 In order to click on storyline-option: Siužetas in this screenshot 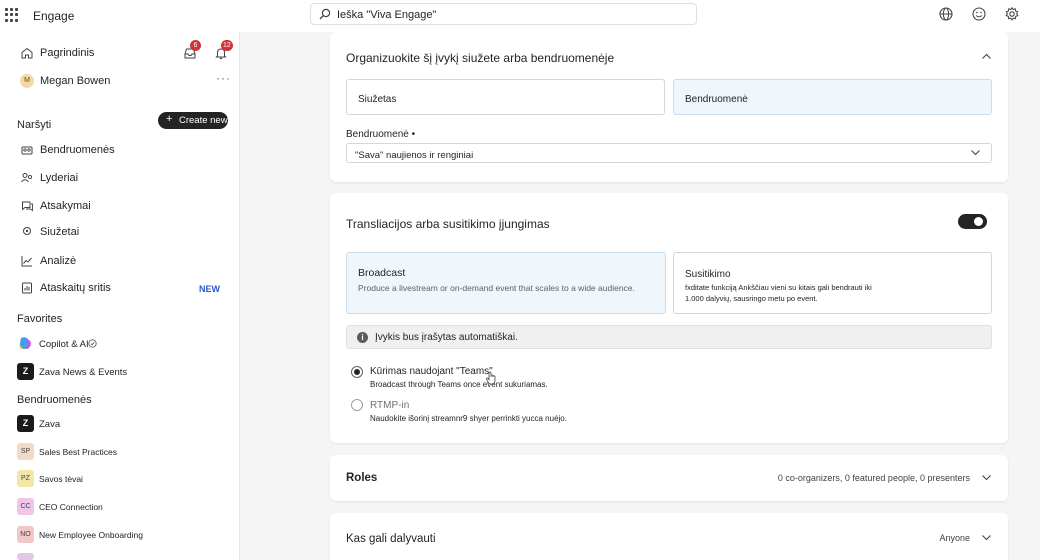, I will do `click(505, 97)`.